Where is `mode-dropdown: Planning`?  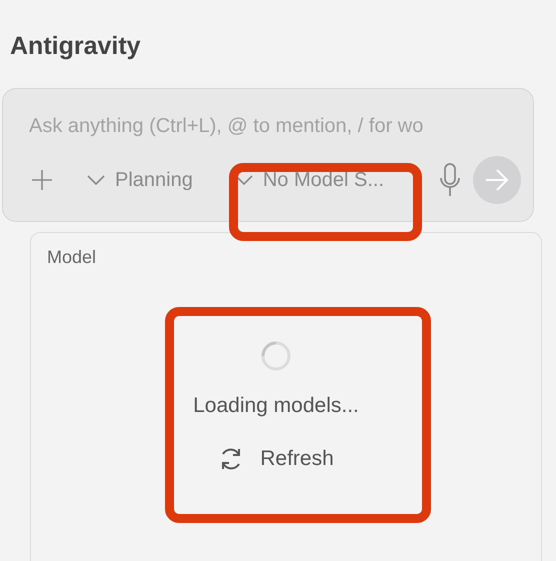
mode-dropdown: Planning is located at coordinates (140, 180).